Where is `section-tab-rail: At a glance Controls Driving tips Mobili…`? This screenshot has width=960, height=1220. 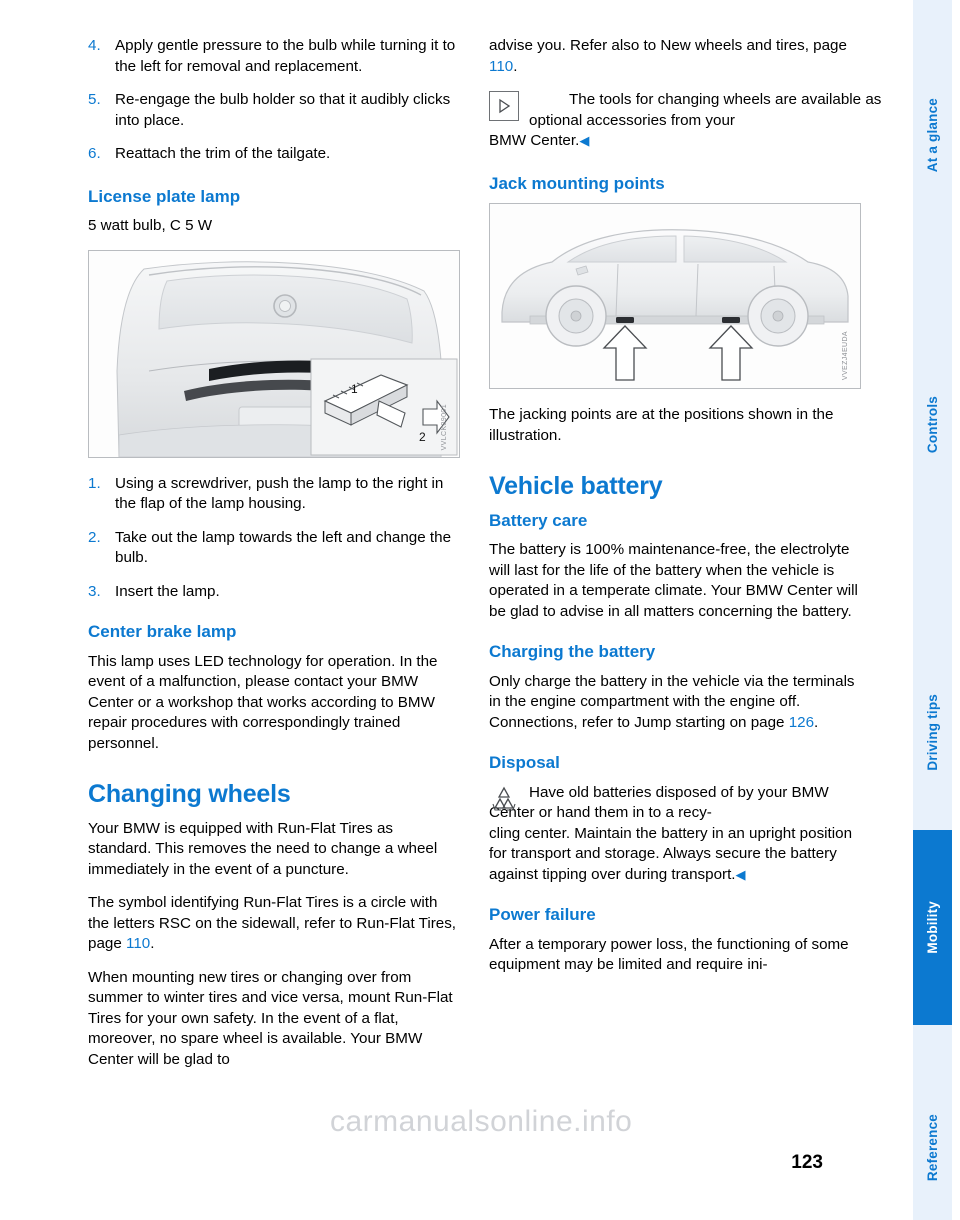
section-tab-rail: At a glance Controls Driving tips Mobili… is located at coordinates (932, 610).